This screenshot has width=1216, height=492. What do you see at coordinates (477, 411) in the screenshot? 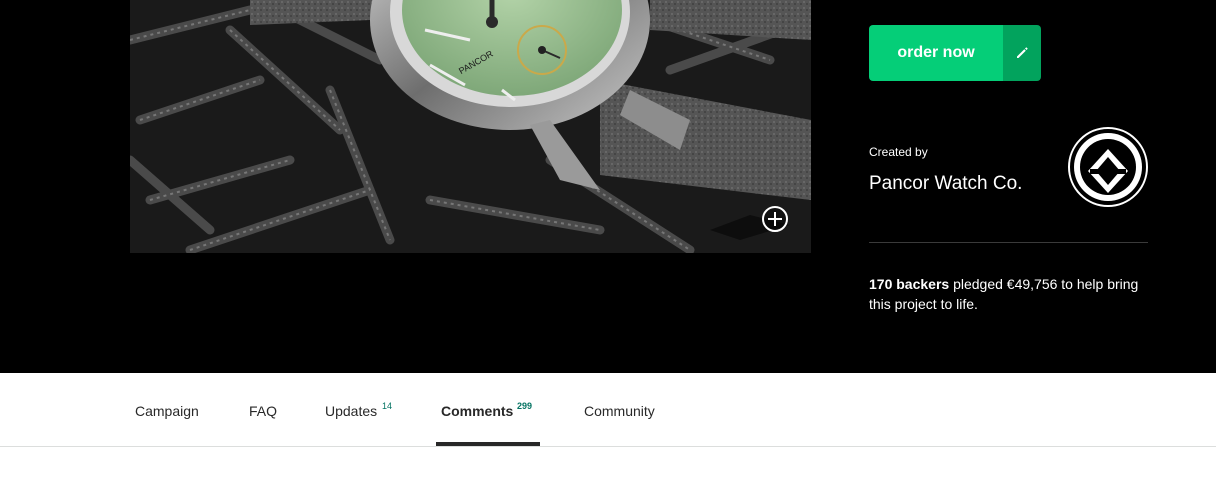
I see `tab-label: Comments` at bounding box center [477, 411].